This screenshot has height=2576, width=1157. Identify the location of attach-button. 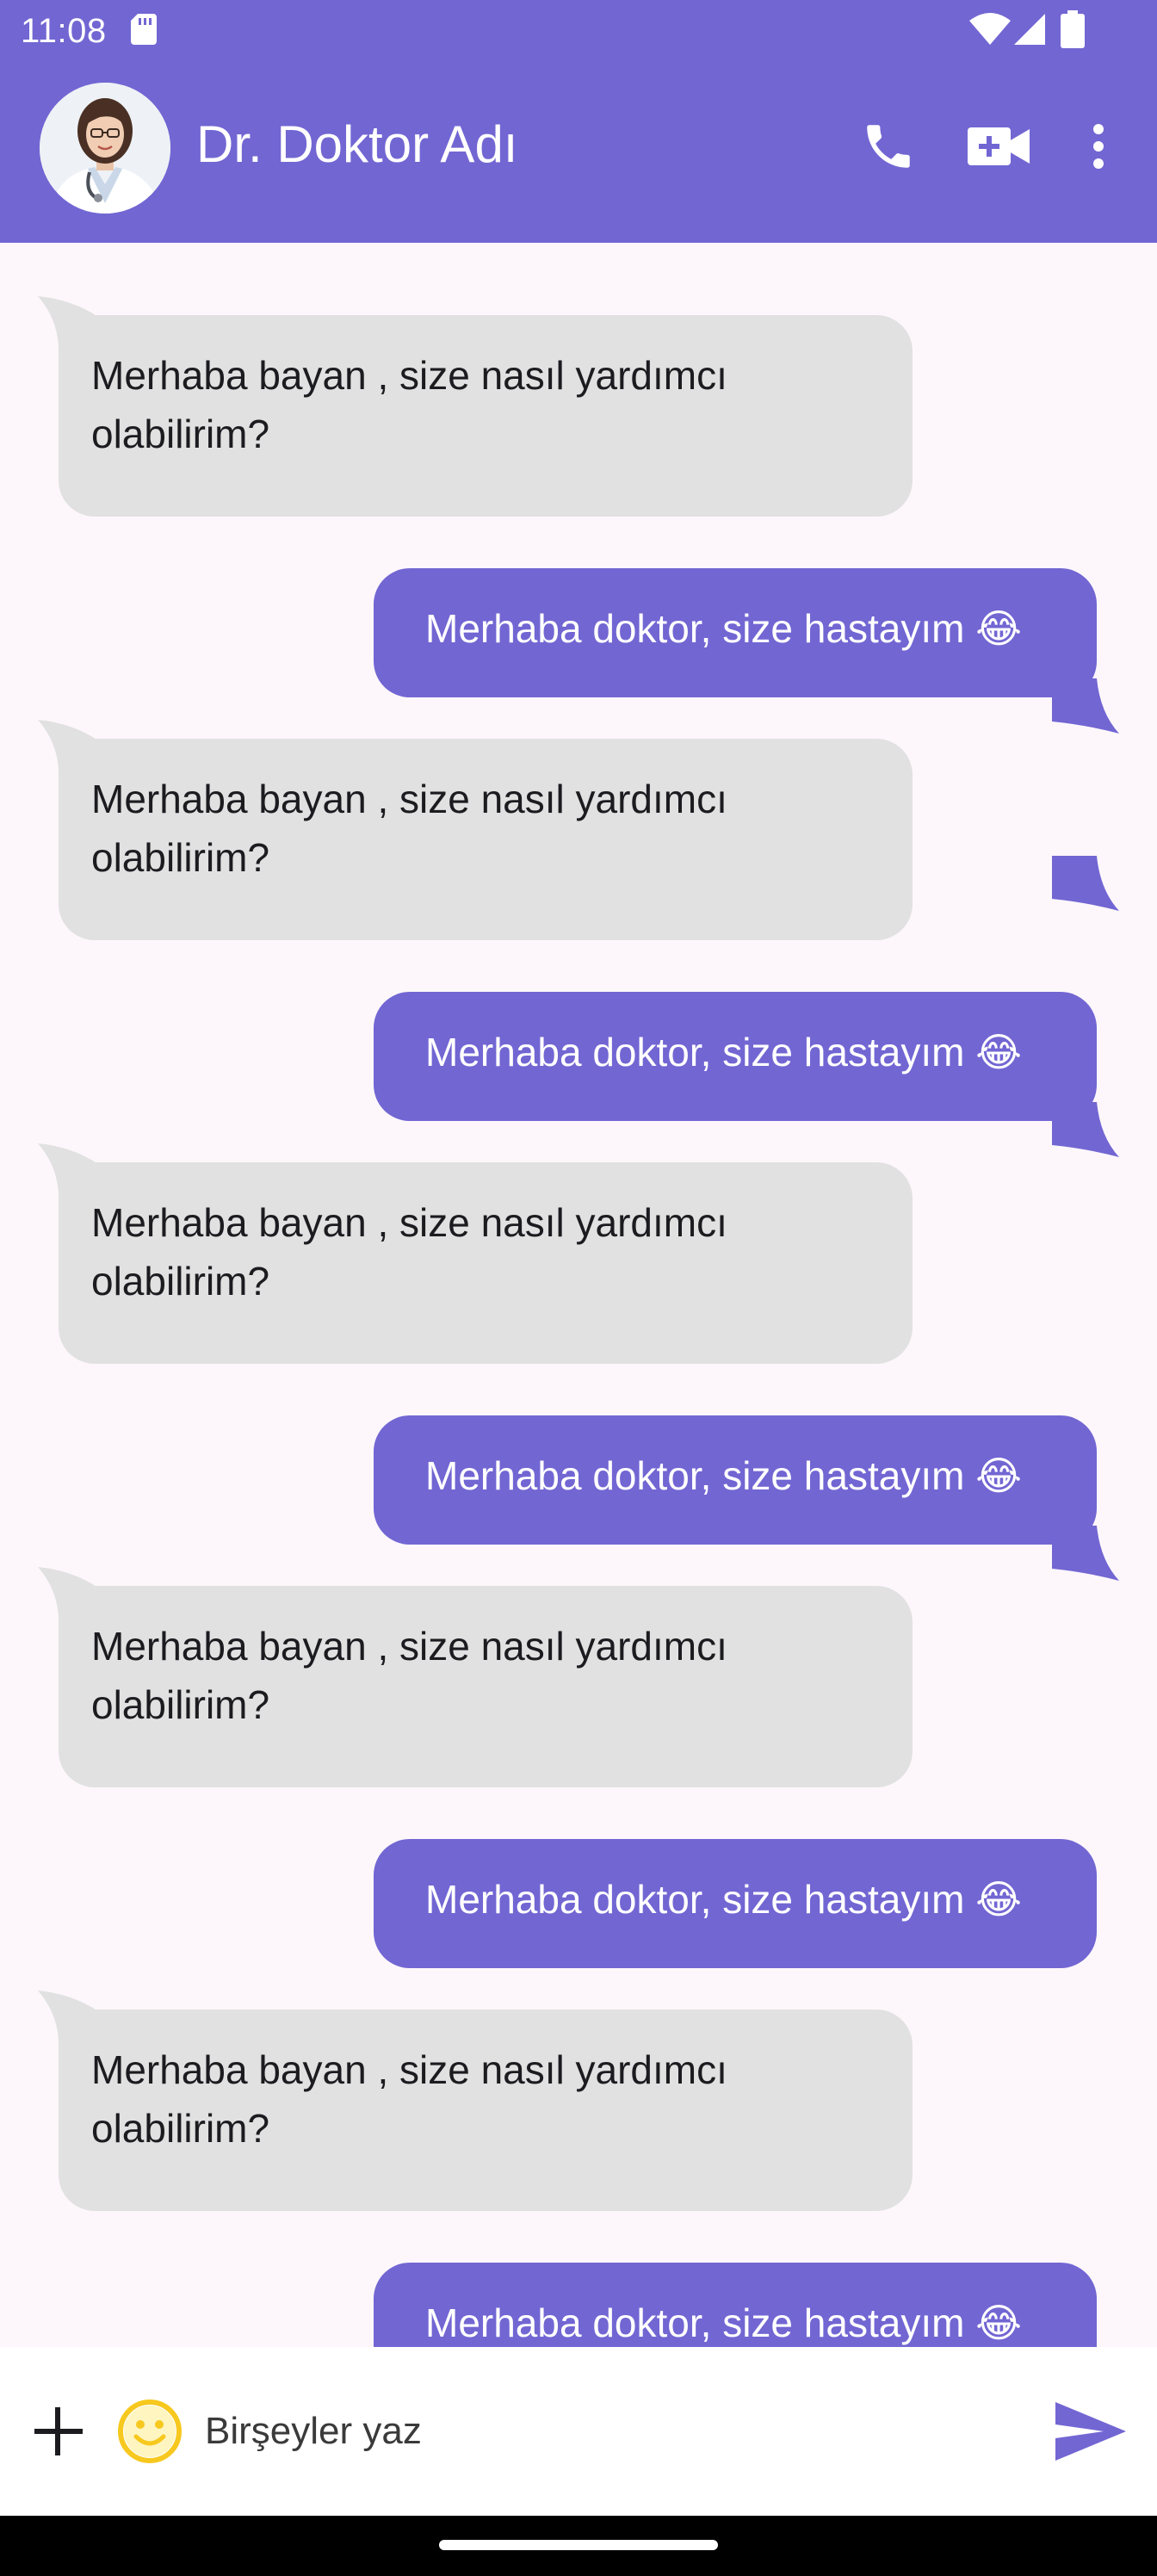
(58, 2432).